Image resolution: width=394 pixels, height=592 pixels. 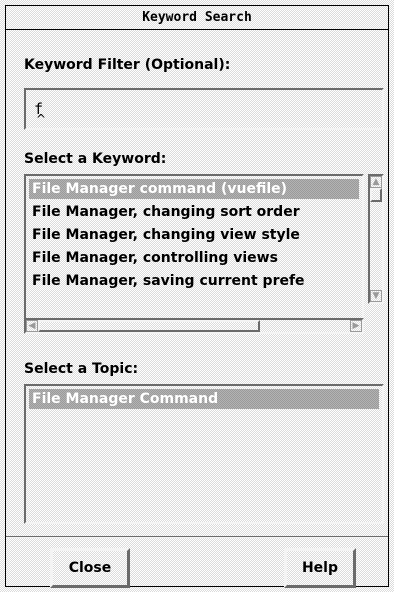 I want to click on select-topic-label: Select a Topic:, so click(x=81, y=369).